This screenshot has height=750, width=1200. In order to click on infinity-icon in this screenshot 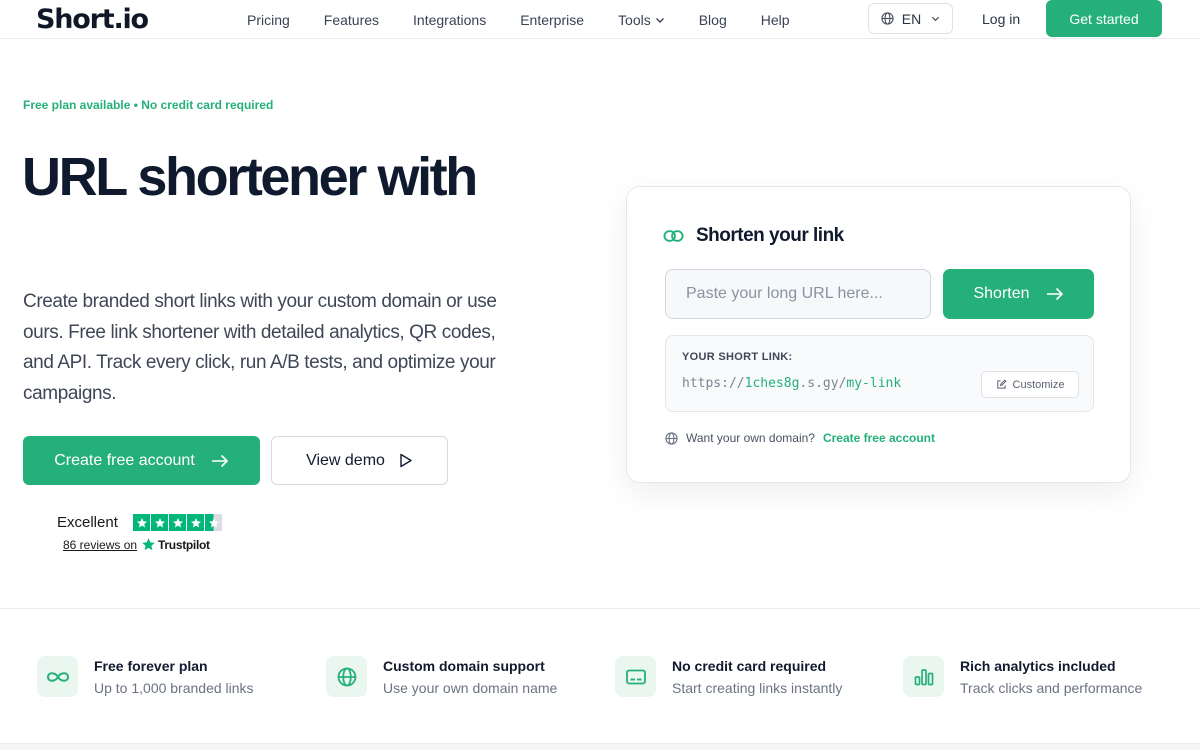, I will do `click(57, 676)`.